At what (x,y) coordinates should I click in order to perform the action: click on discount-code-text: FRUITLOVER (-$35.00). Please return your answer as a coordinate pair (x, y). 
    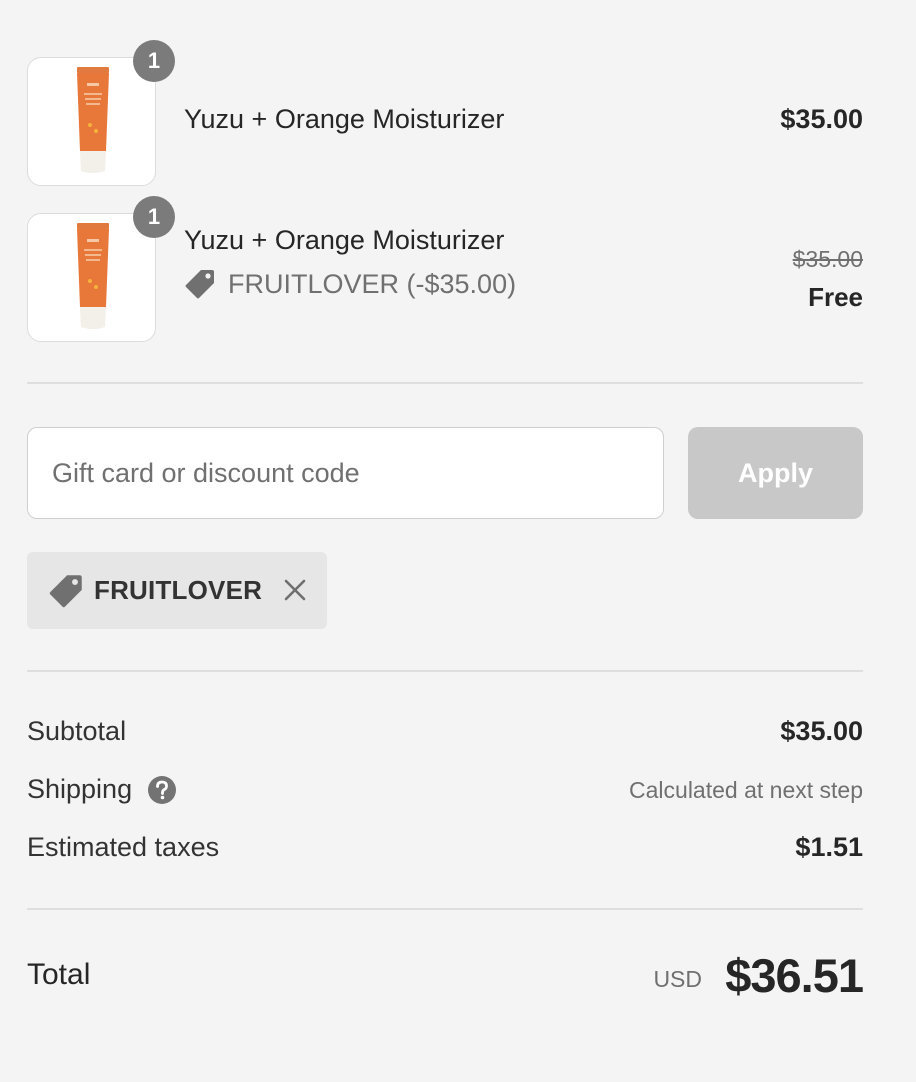
    Looking at the image, I should click on (372, 283).